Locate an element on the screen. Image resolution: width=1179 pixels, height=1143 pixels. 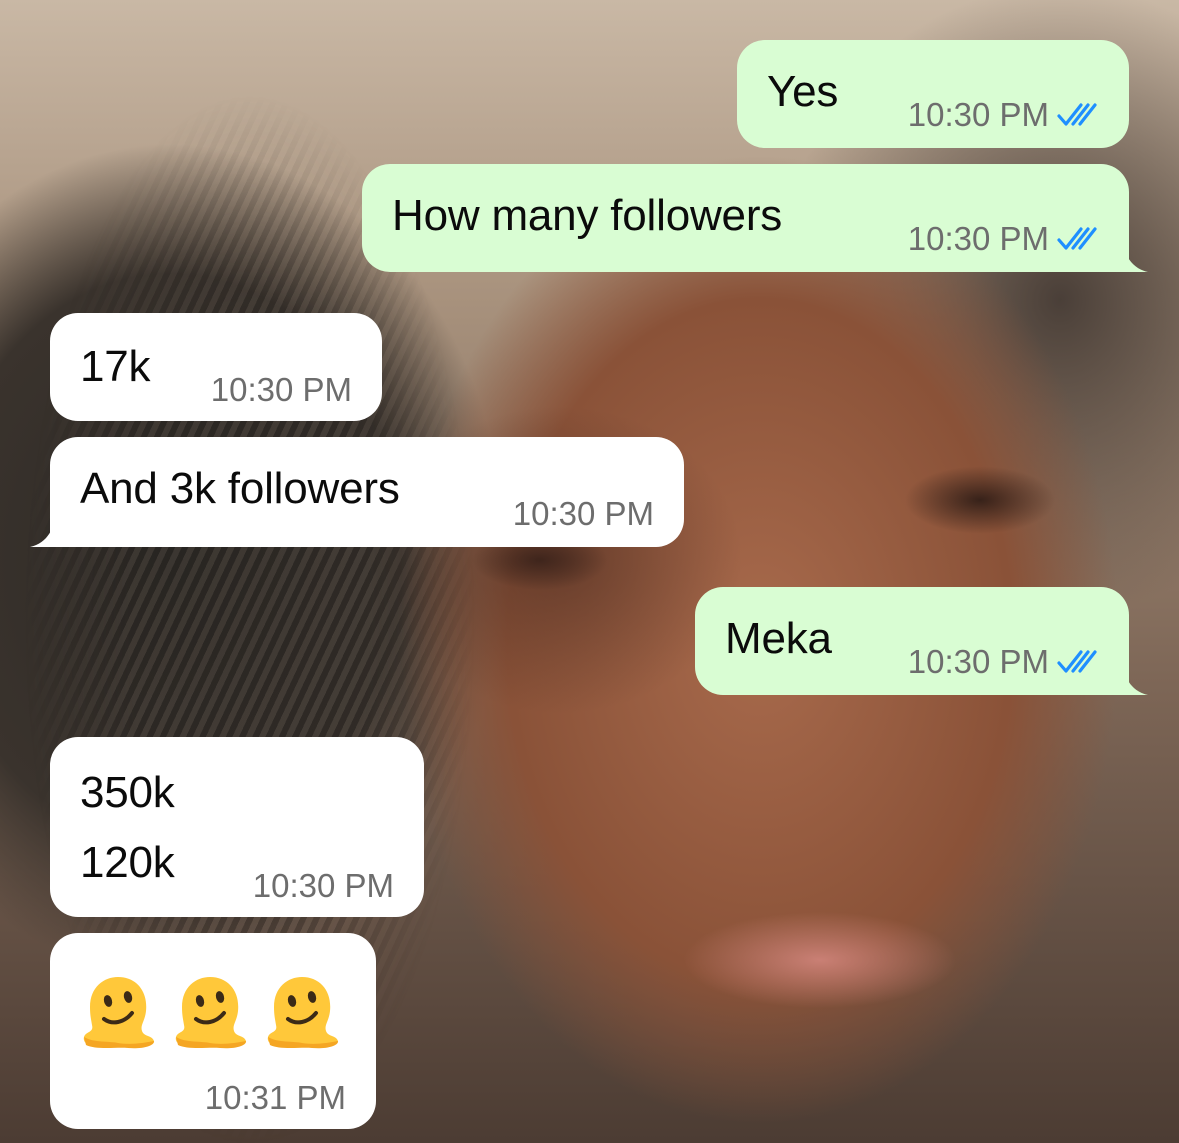
message-bubble-incoming: 10:31 PM is located at coordinates (213, 1031).